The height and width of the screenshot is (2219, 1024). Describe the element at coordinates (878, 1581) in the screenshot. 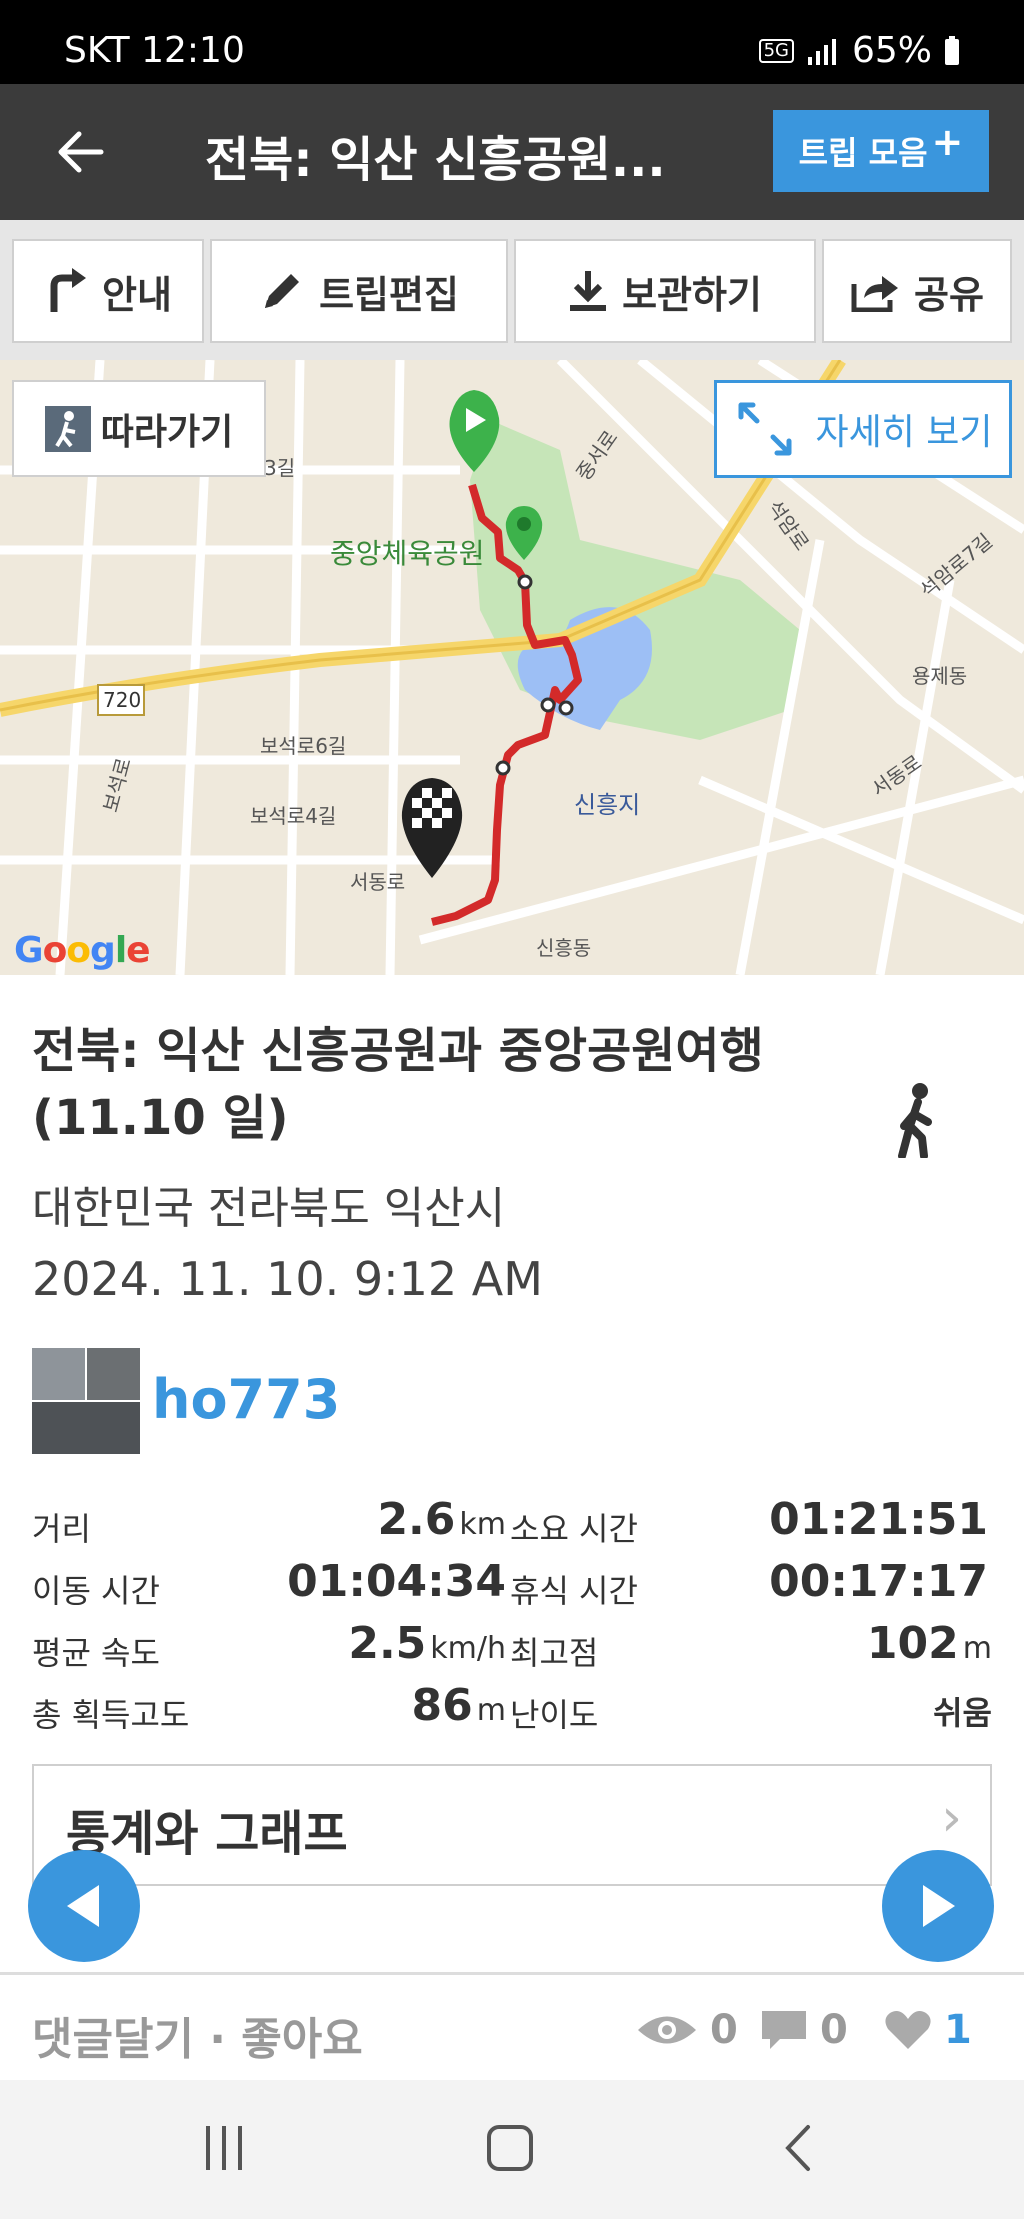

I see `rest-time-value: 00:17:17` at that location.